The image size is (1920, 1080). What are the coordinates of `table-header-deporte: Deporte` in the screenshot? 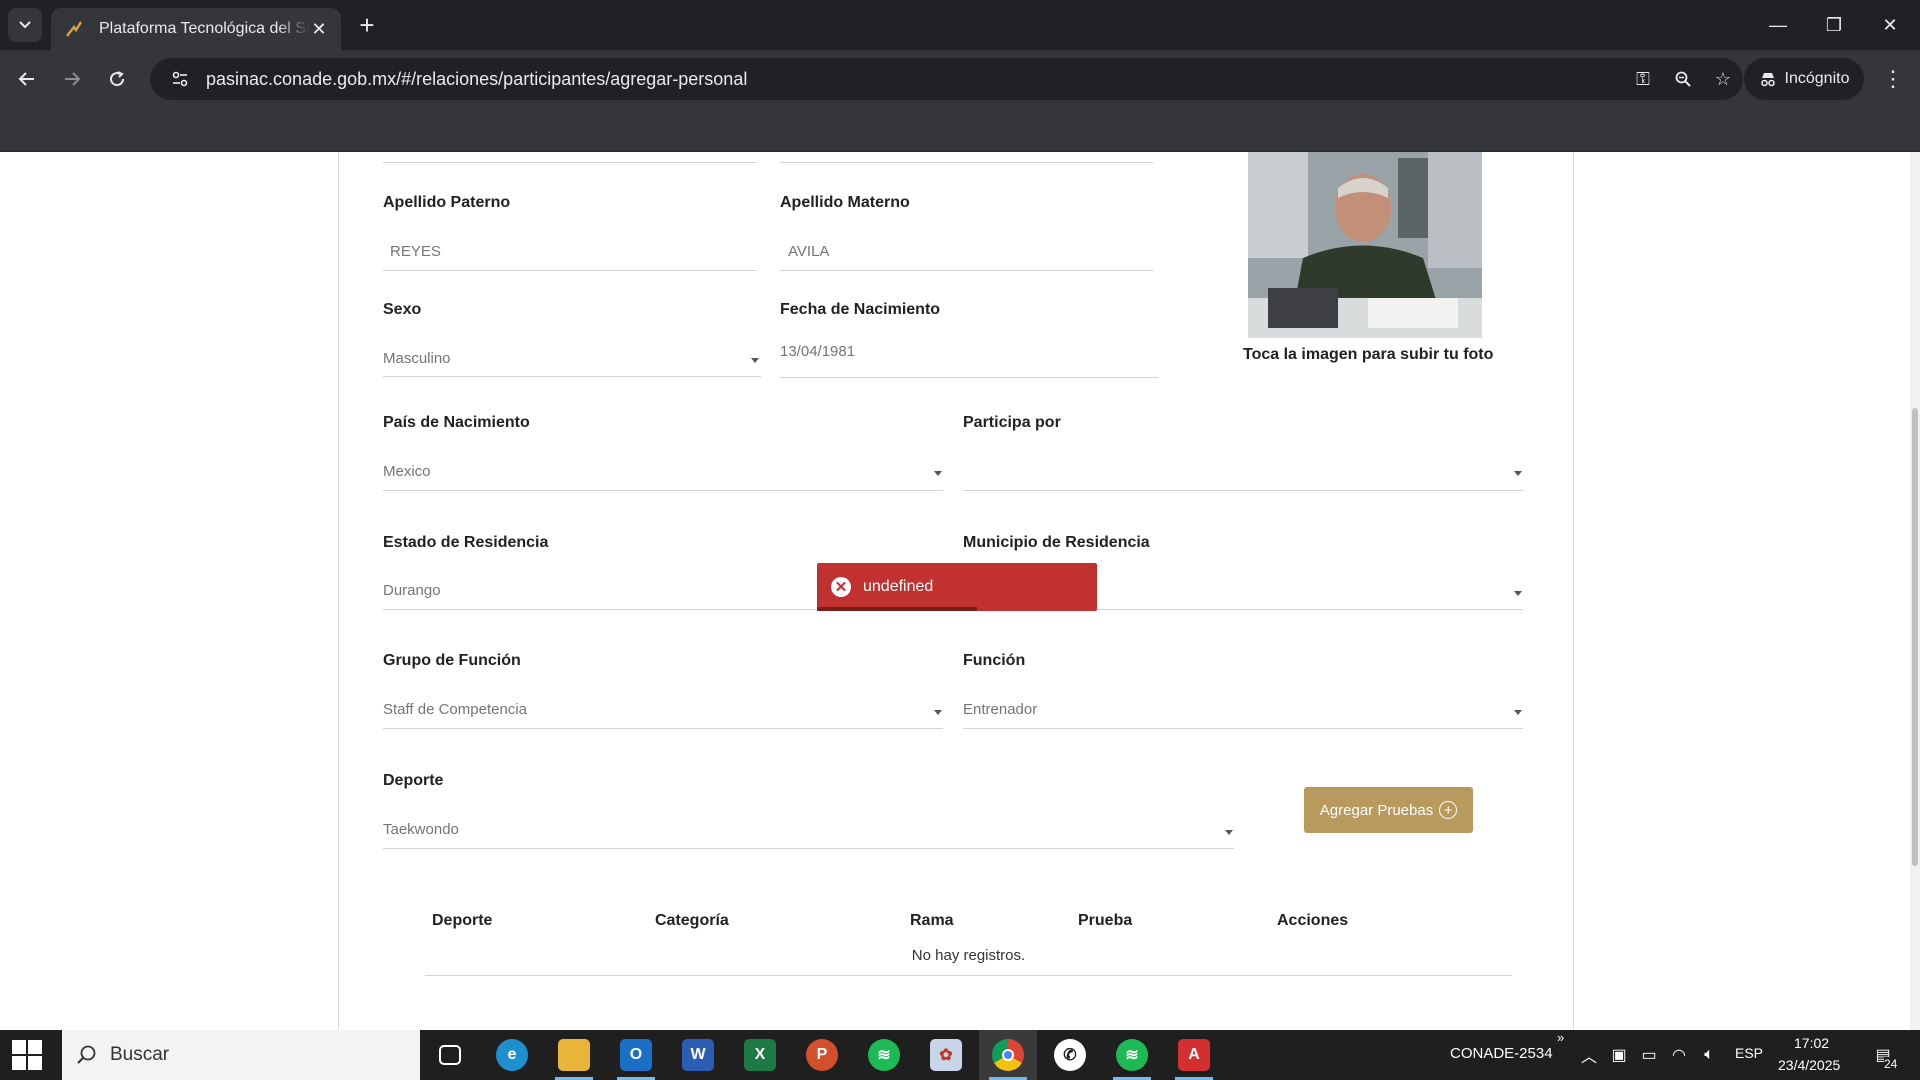 It's located at (462, 920).